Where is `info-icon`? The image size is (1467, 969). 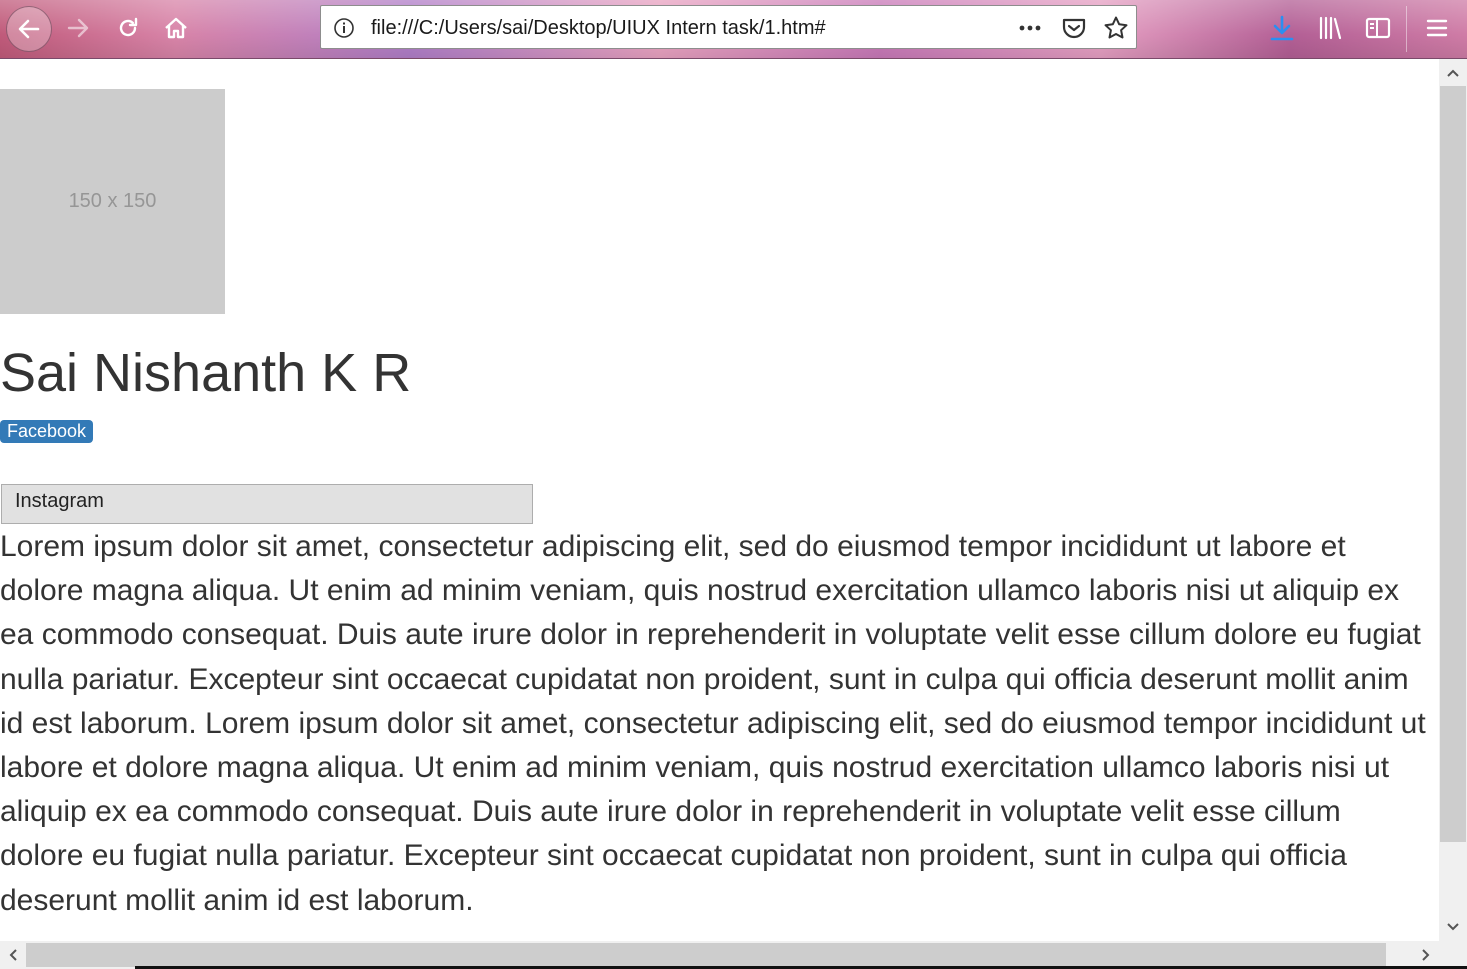 info-icon is located at coordinates (344, 28).